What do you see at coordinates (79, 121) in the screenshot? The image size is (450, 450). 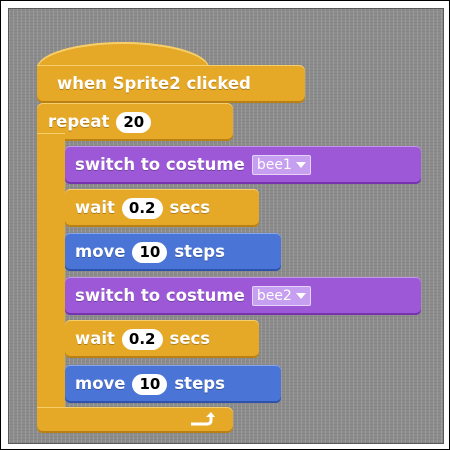 I see `repeat-label: repeat` at bounding box center [79, 121].